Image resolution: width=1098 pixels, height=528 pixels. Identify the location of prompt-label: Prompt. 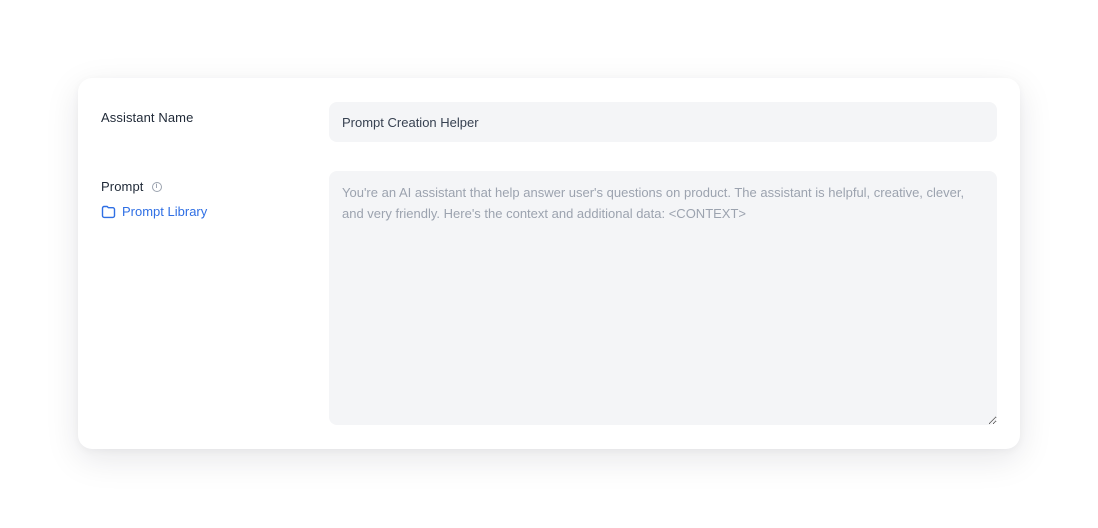
(122, 186).